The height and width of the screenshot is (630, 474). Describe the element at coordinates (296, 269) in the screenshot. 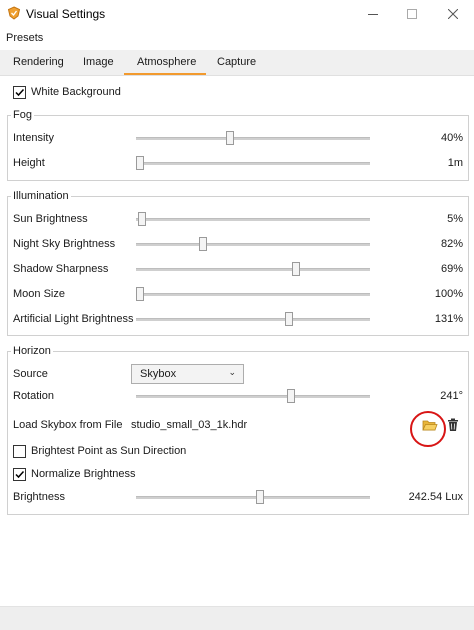

I see `shadow-sharpness-slider-thumb` at that location.